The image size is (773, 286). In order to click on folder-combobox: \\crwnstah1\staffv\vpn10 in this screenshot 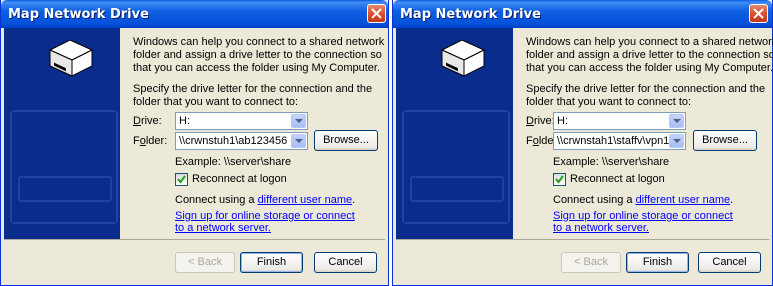, I will do `click(619, 141)`.